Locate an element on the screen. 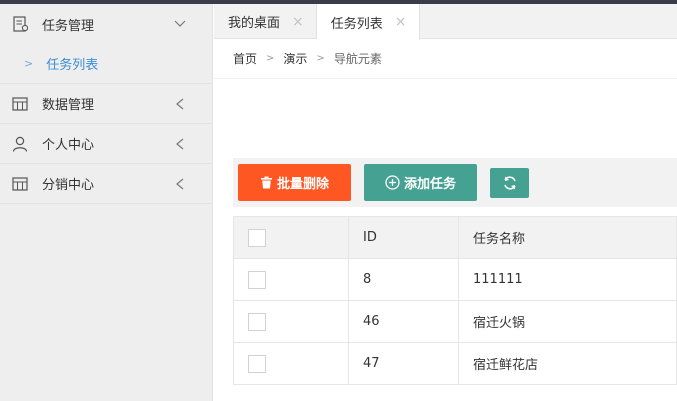  breadcrumb: 首页 > 演示 > 导航元素 is located at coordinates (307, 58).